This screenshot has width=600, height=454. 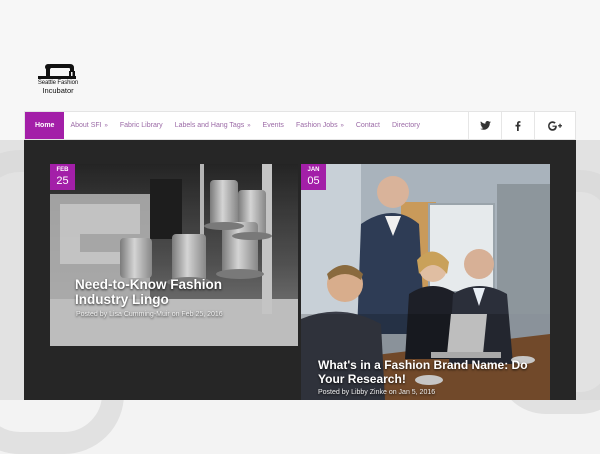 What do you see at coordinates (313, 170) in the screenshot?
I see `post-date-month: JAN` at bounding box center [313, 170].